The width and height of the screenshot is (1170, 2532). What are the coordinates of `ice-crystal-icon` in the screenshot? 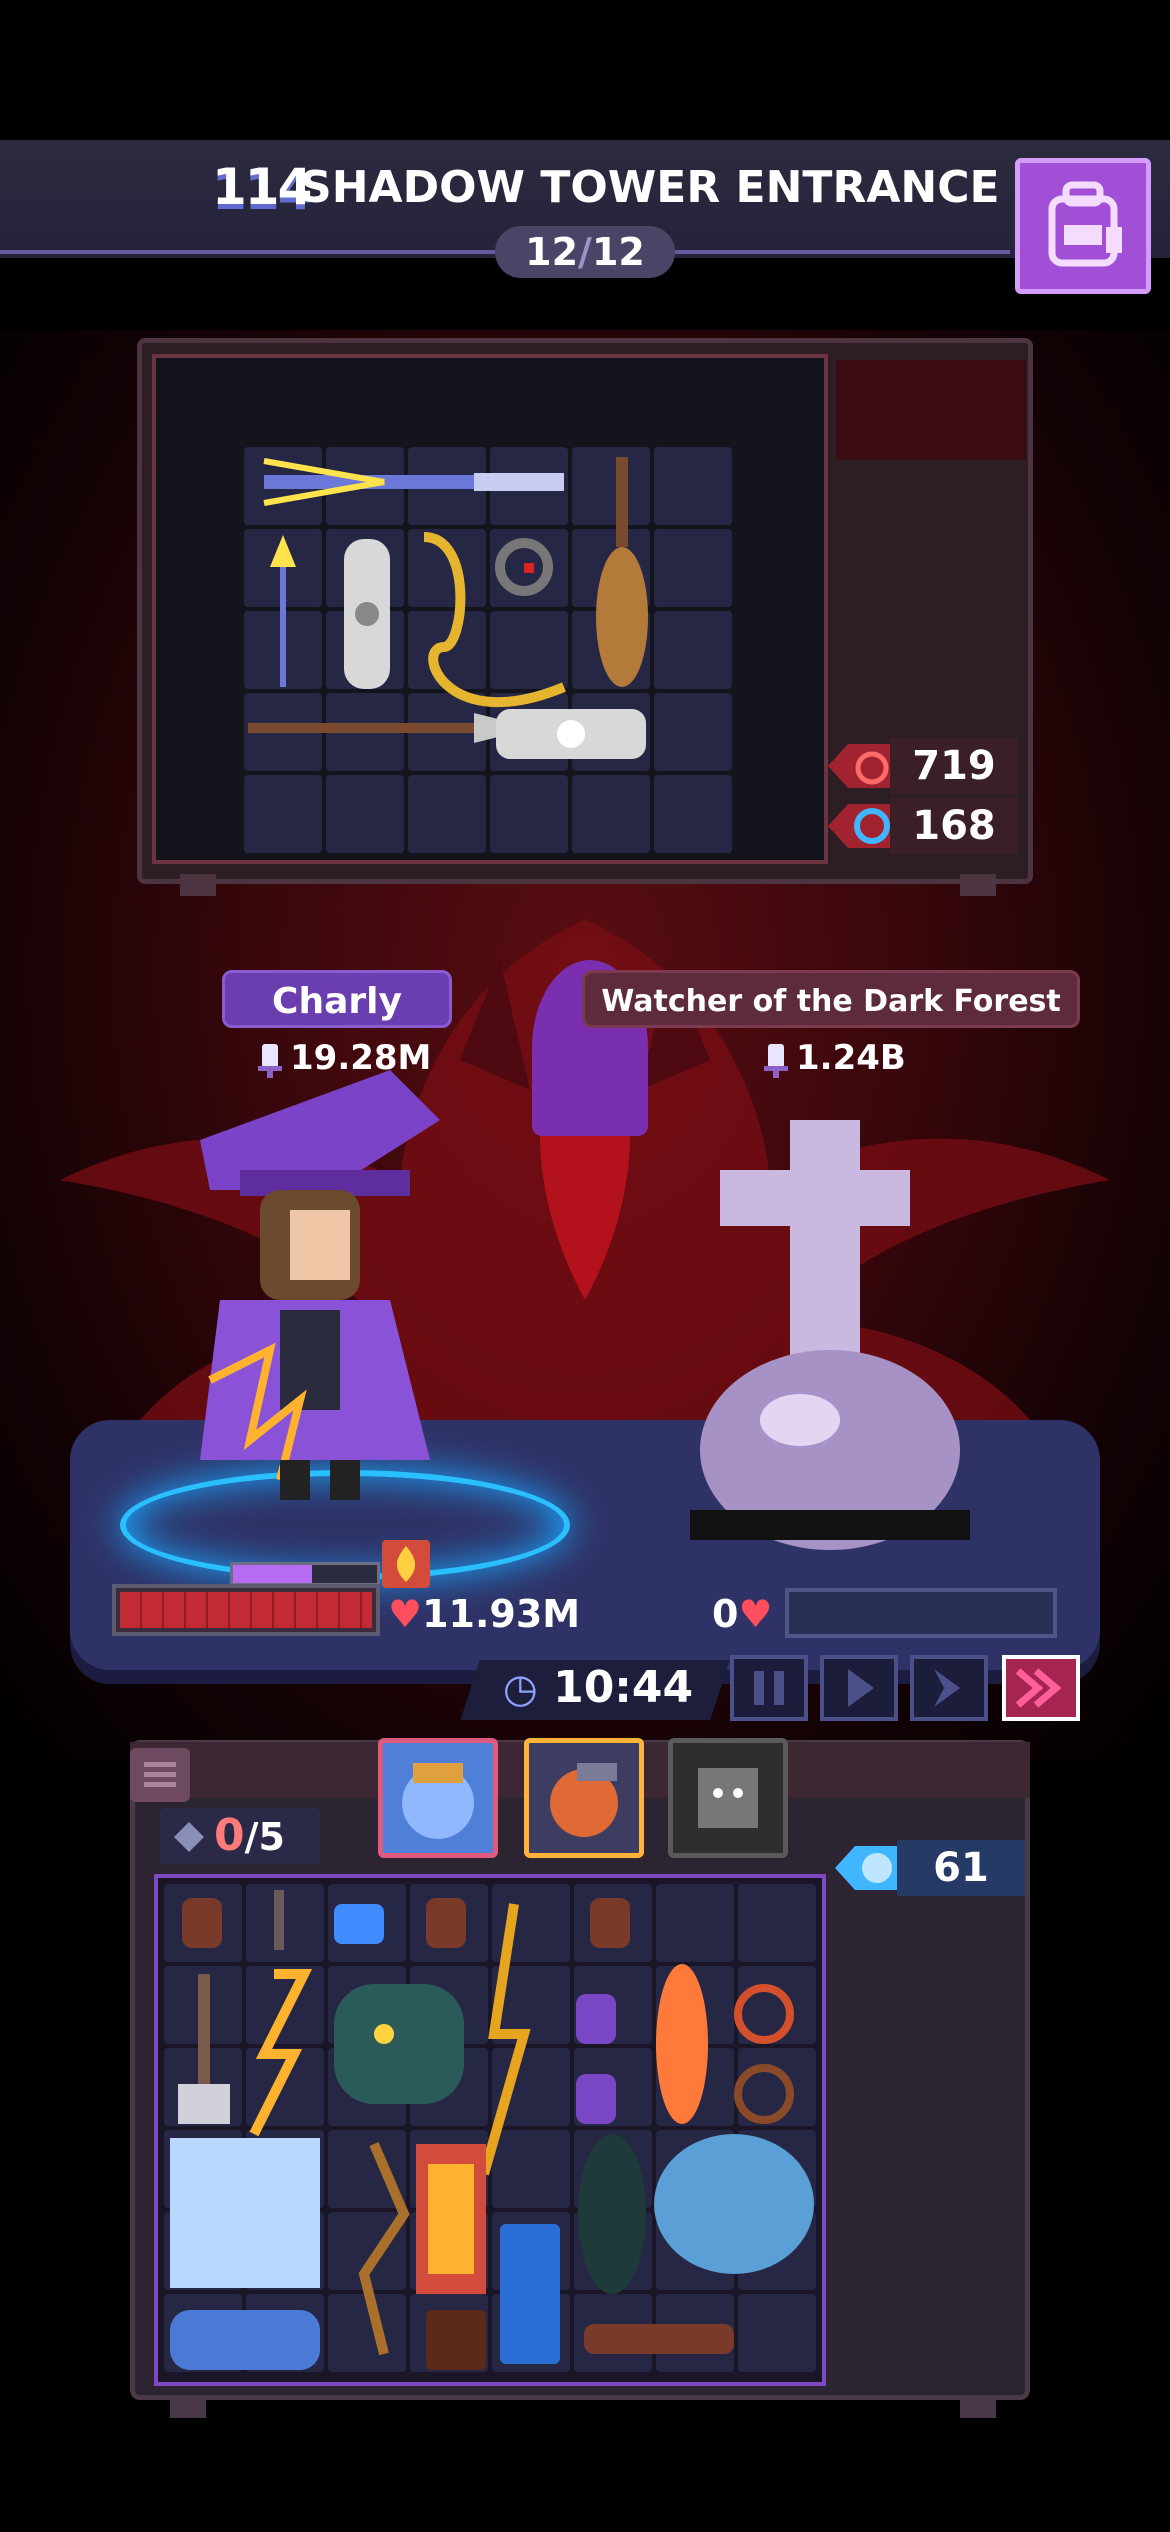 It's located at (359, 1924).